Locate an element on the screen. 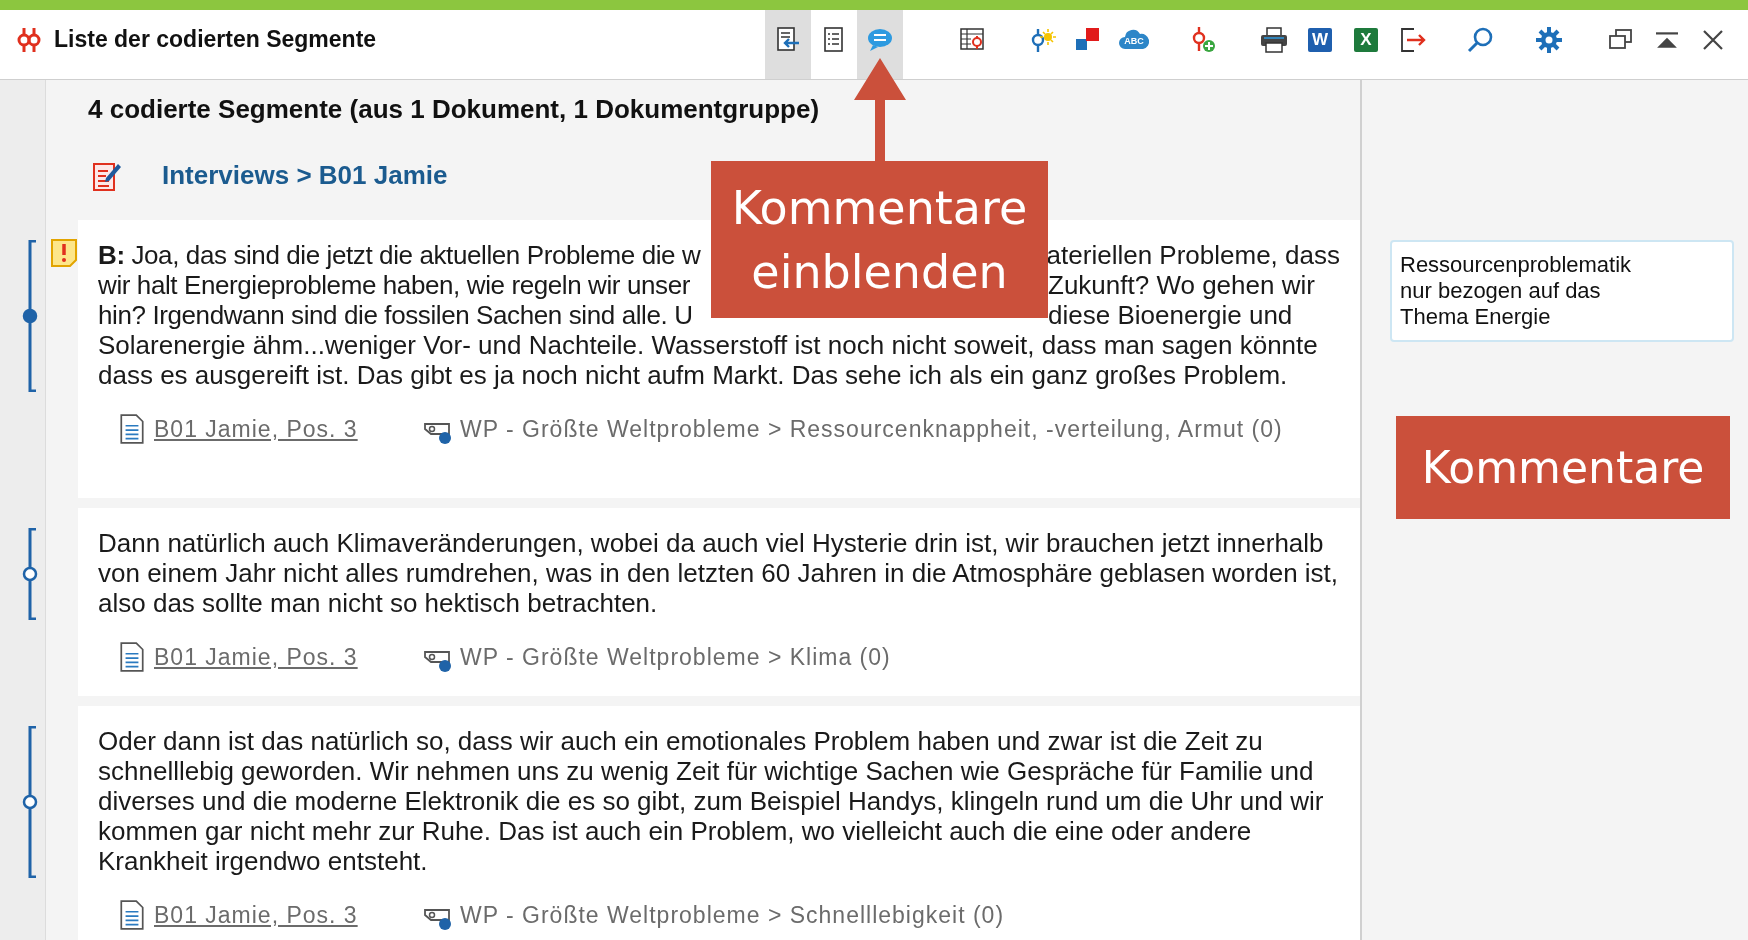 The height and width of the screenshot is (940, 1748). segment-text-line: wir halt Energieprobleme haben, wie regeln wir unser is located at coordinates (394, 285).